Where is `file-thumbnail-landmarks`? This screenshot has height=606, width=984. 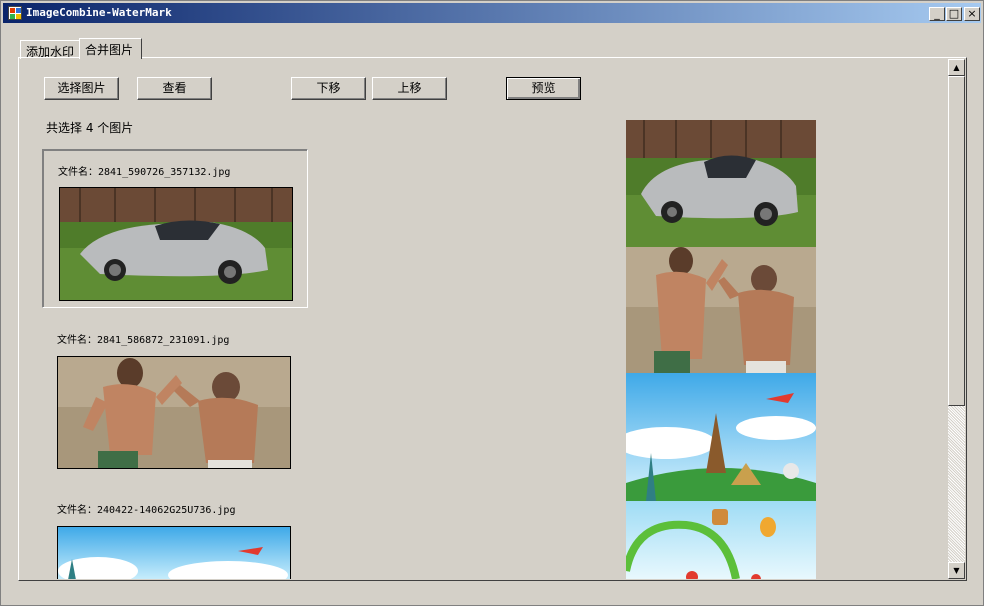 file-thumbnail-landmarks is located at coordinates (174, 552).